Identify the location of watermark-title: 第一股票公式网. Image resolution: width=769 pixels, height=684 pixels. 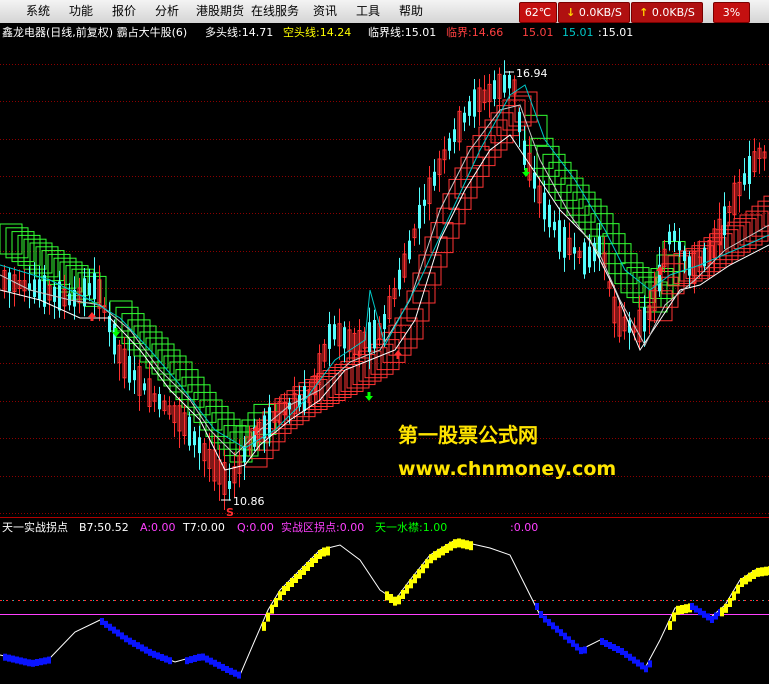
(468, 435).